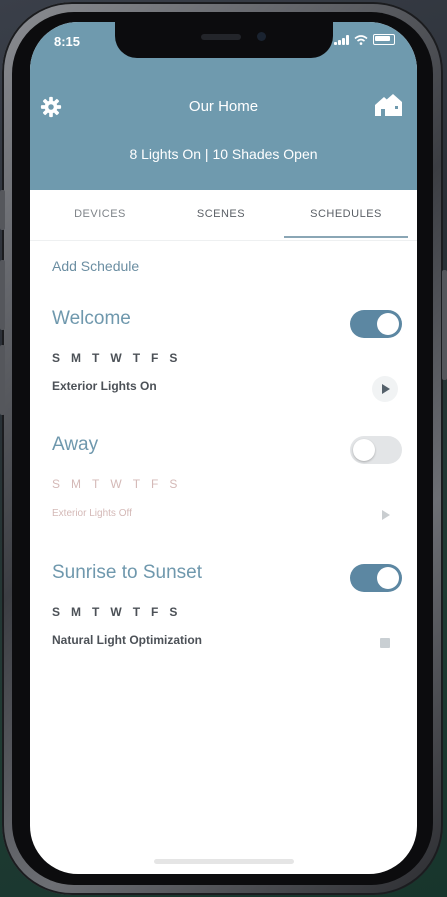 This screenshot has width=447, height=897. I want to click on tab-devices: DEVICES, so click(100, 214).